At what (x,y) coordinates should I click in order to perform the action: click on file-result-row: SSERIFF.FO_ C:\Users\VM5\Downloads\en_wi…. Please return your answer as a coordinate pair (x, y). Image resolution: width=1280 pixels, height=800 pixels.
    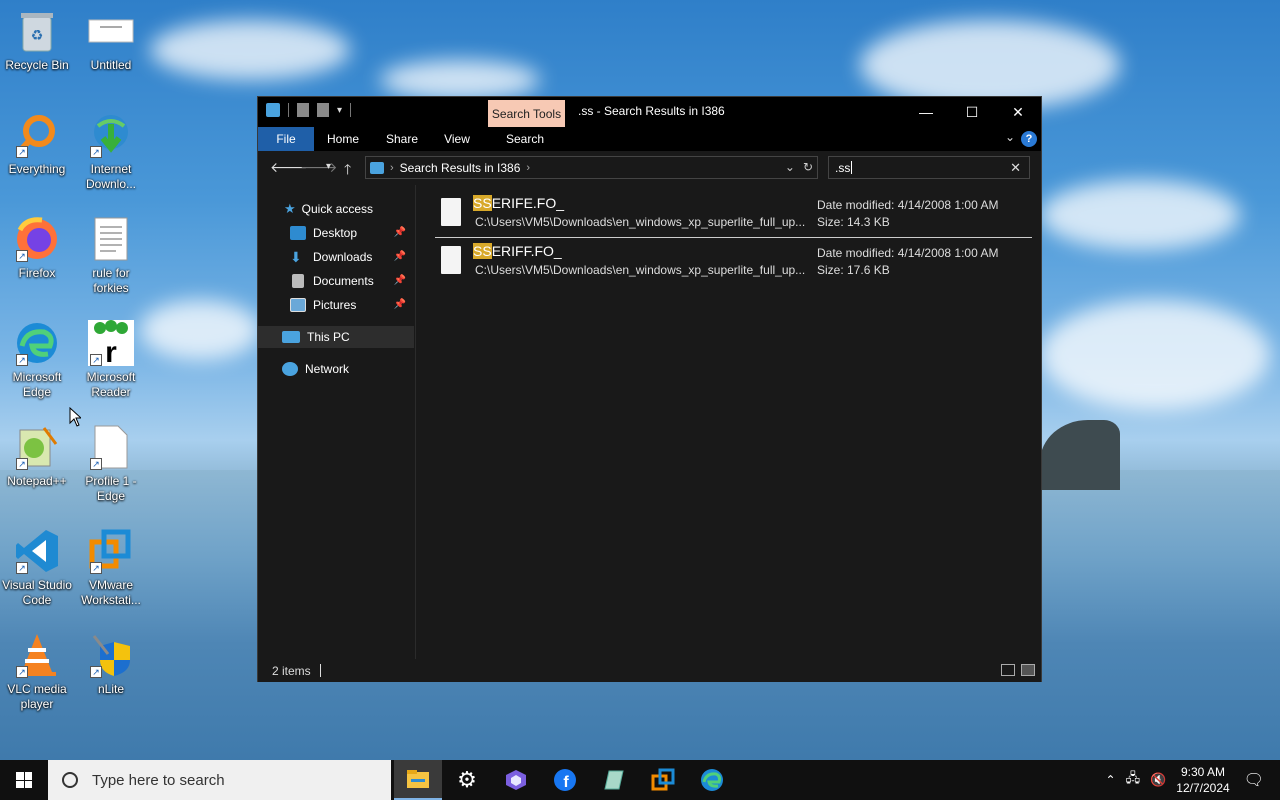
    Looking at the image, I should click on (733, 263).